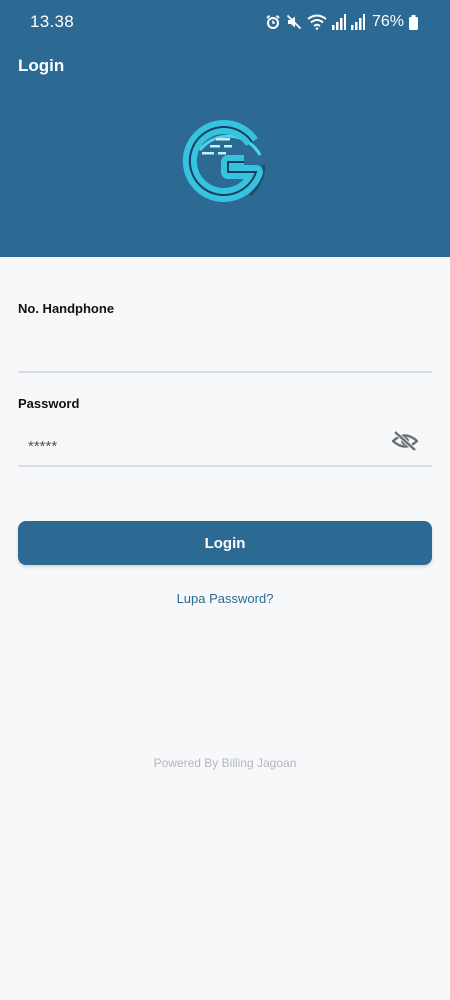  What do you see at coordinates (224, 161) in the screenshot?
I see `g-logo-icon` at bounding box center [224, 161].